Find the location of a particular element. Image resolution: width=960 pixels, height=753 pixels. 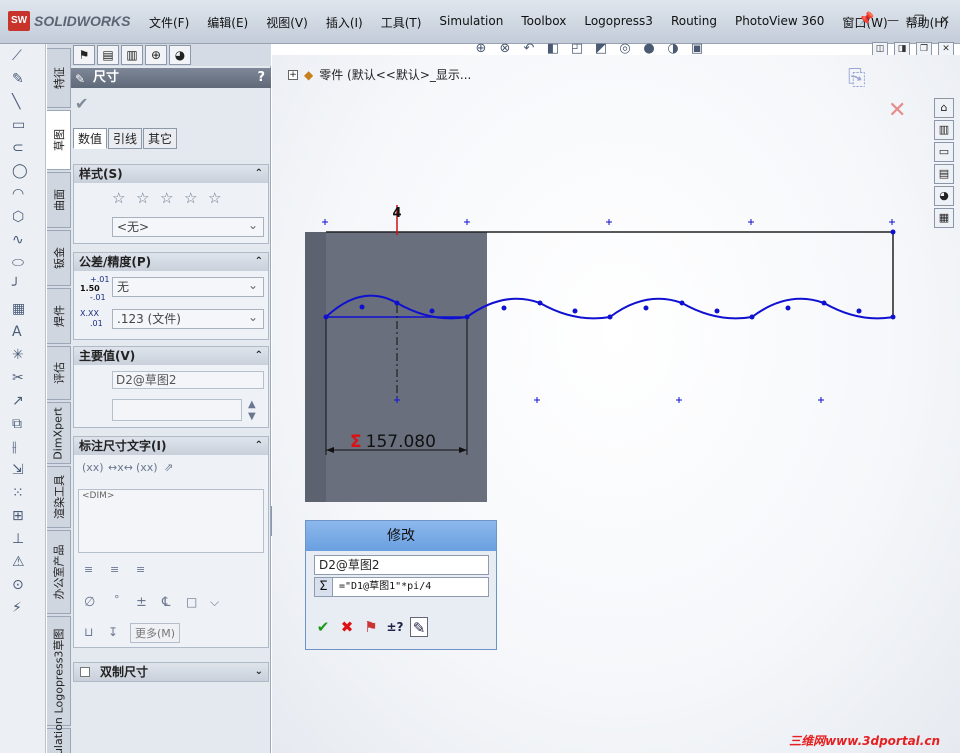

dim-text-area: <DIM> is located at coordinates (171, 521).